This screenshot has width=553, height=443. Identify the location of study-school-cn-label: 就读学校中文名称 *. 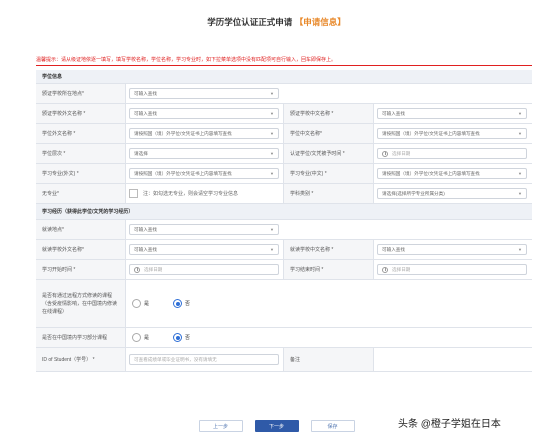
(329, 249).